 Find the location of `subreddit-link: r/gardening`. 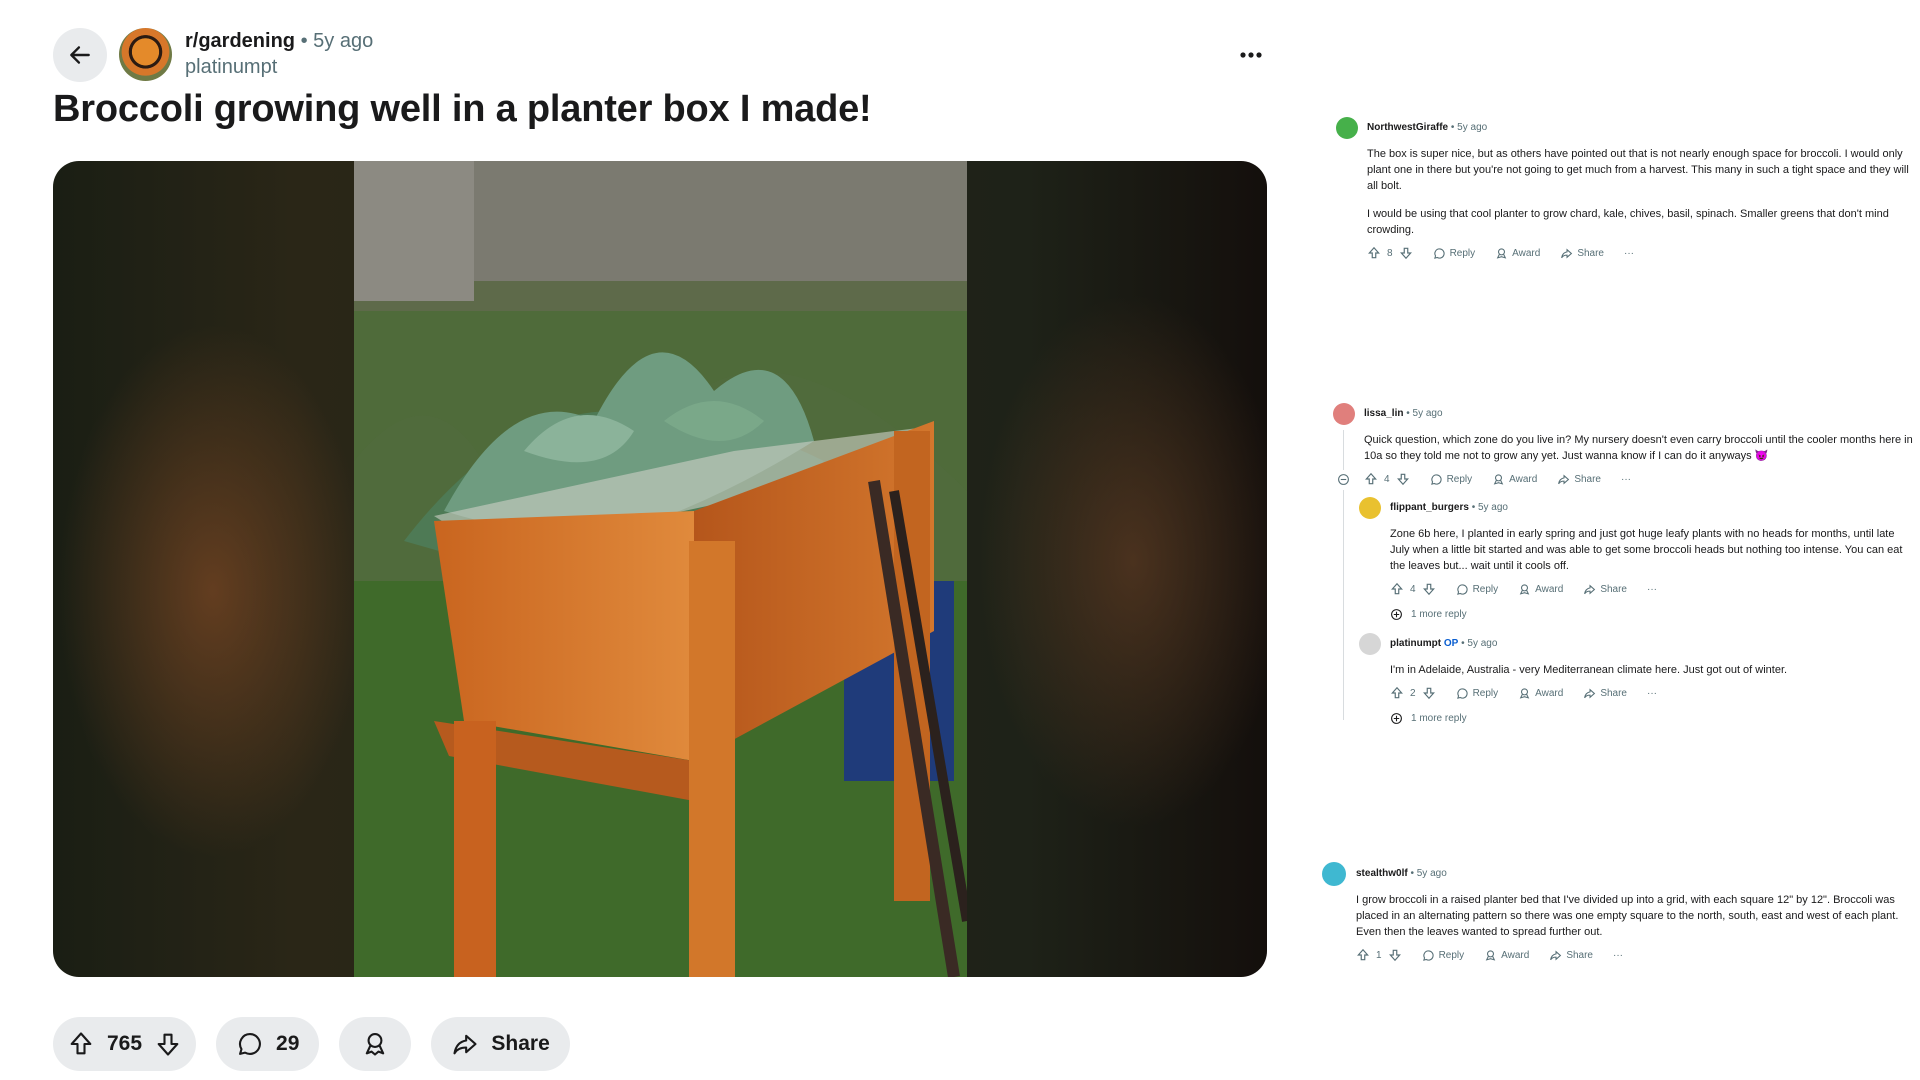

subreddit-link: r/gardening is located at coordinates (240, 41).